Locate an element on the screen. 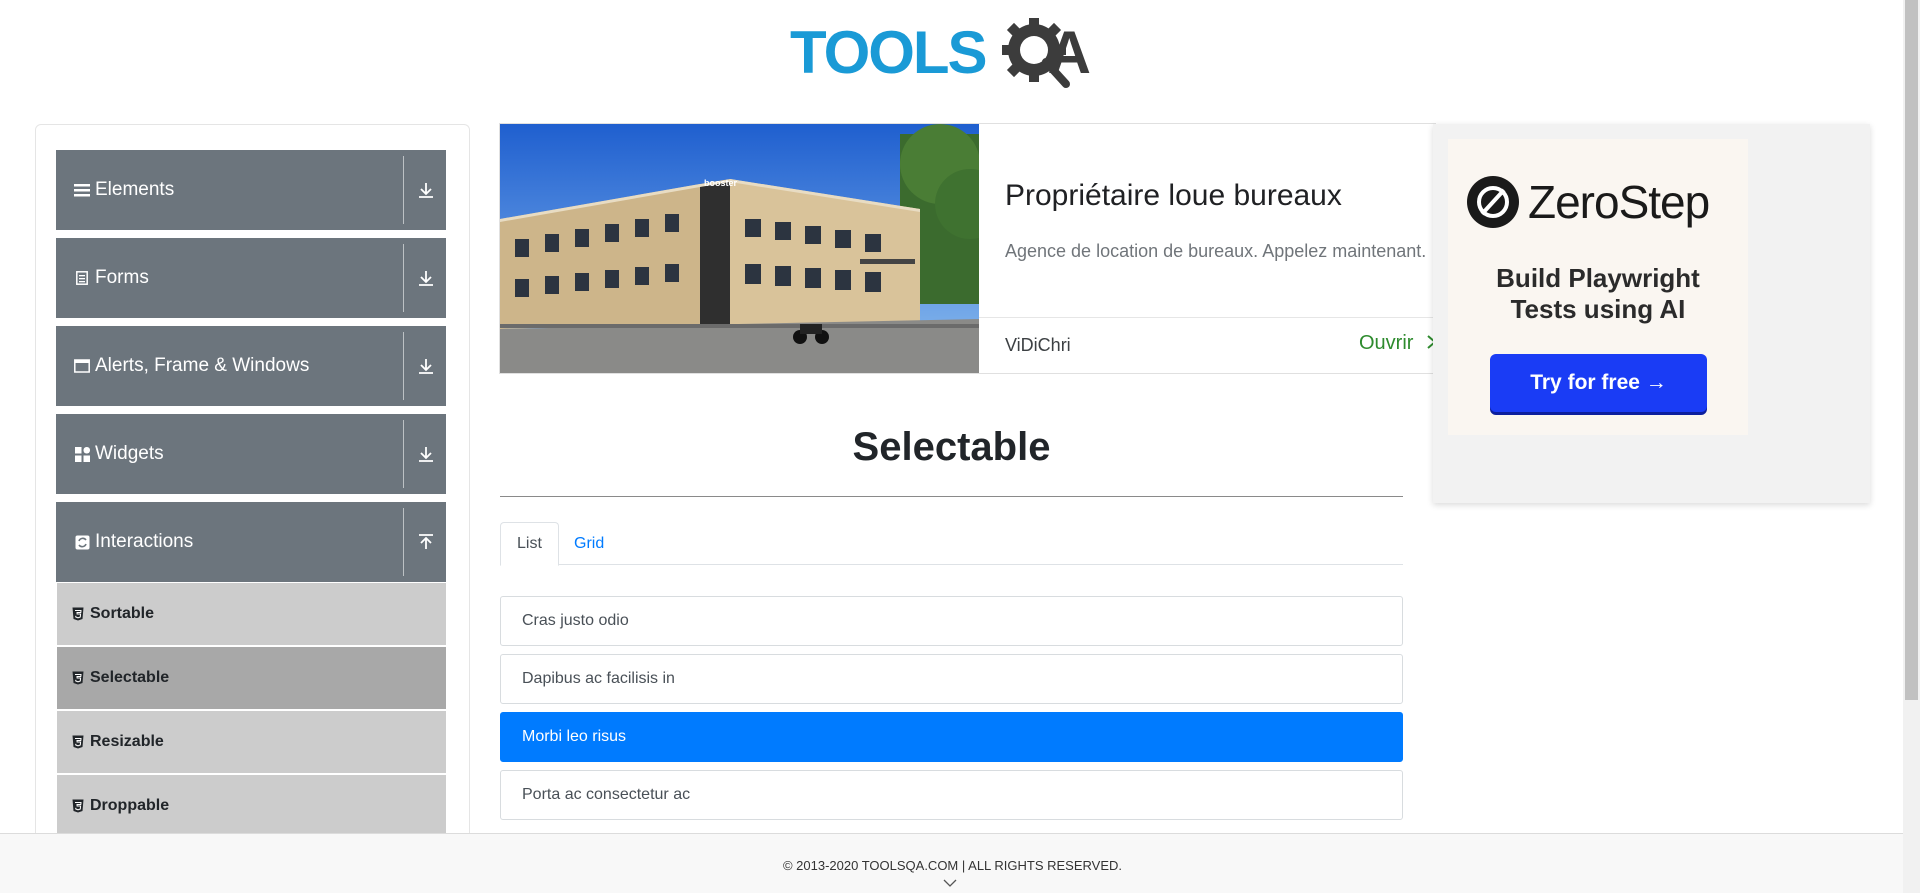 This screenshot has width=1920, height=893. tagline-line: Tests using AI is located at coordinates (1598, 309).